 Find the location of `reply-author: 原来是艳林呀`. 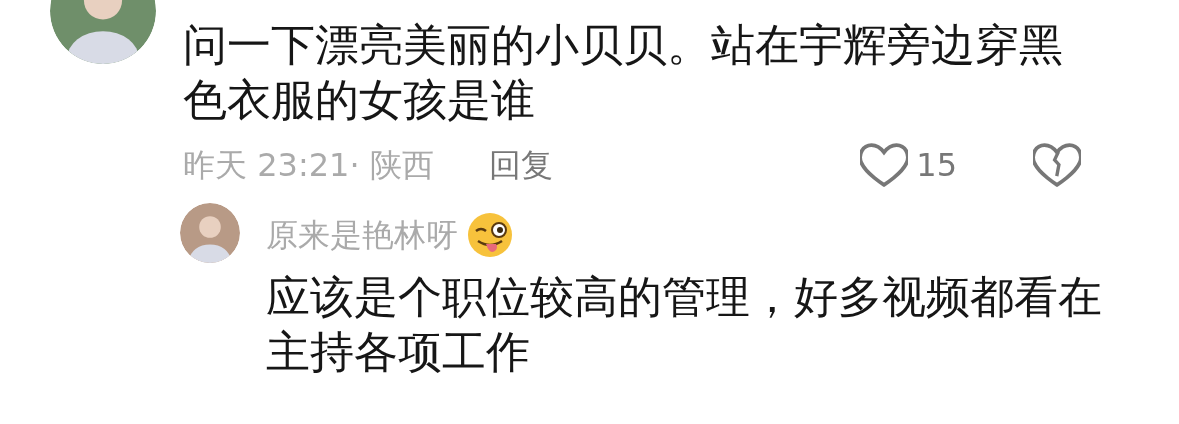

reply-author: 原来是艳林呀 is located at coordinates (362, 235).